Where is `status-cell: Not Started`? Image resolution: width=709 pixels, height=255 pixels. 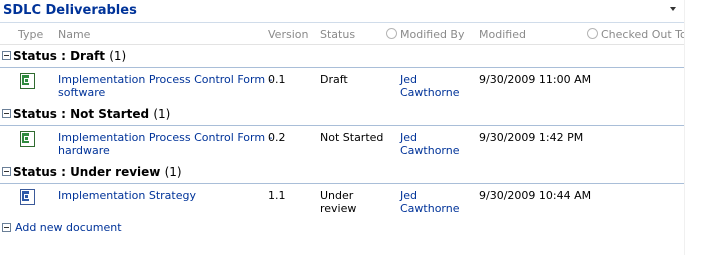
status-cell: Not Started is located at coordinates (351, 137).